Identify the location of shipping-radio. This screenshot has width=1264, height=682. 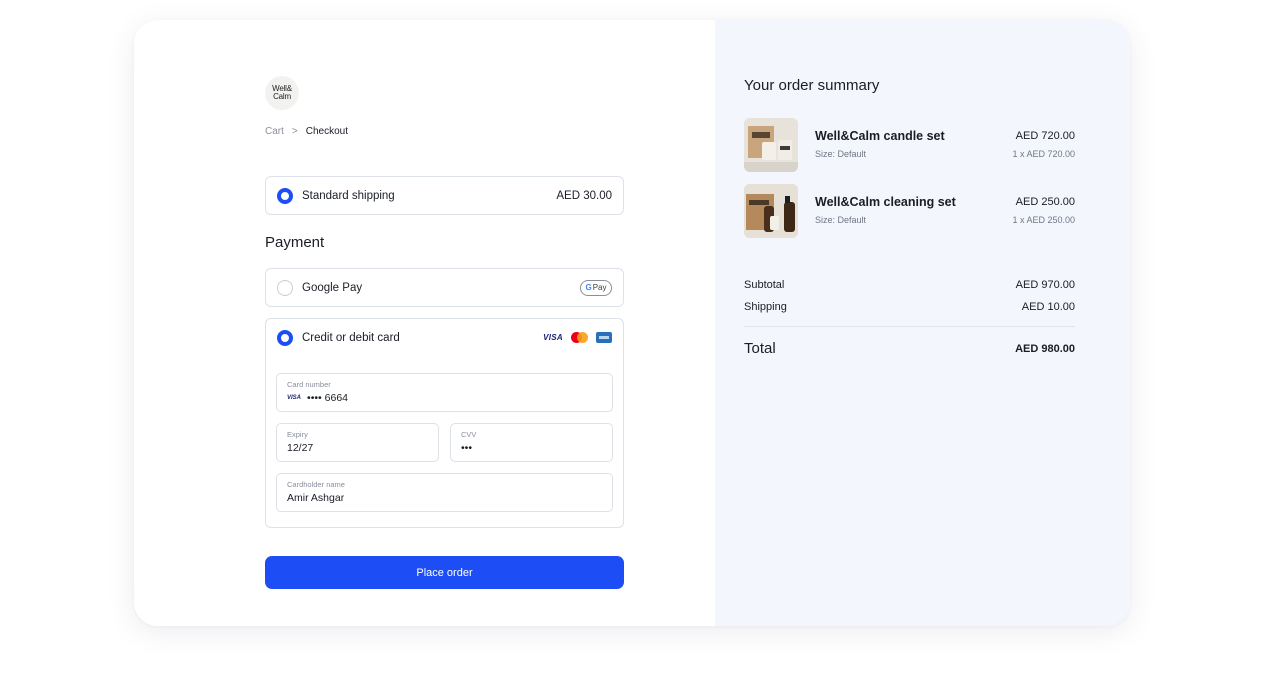
(285, 195).